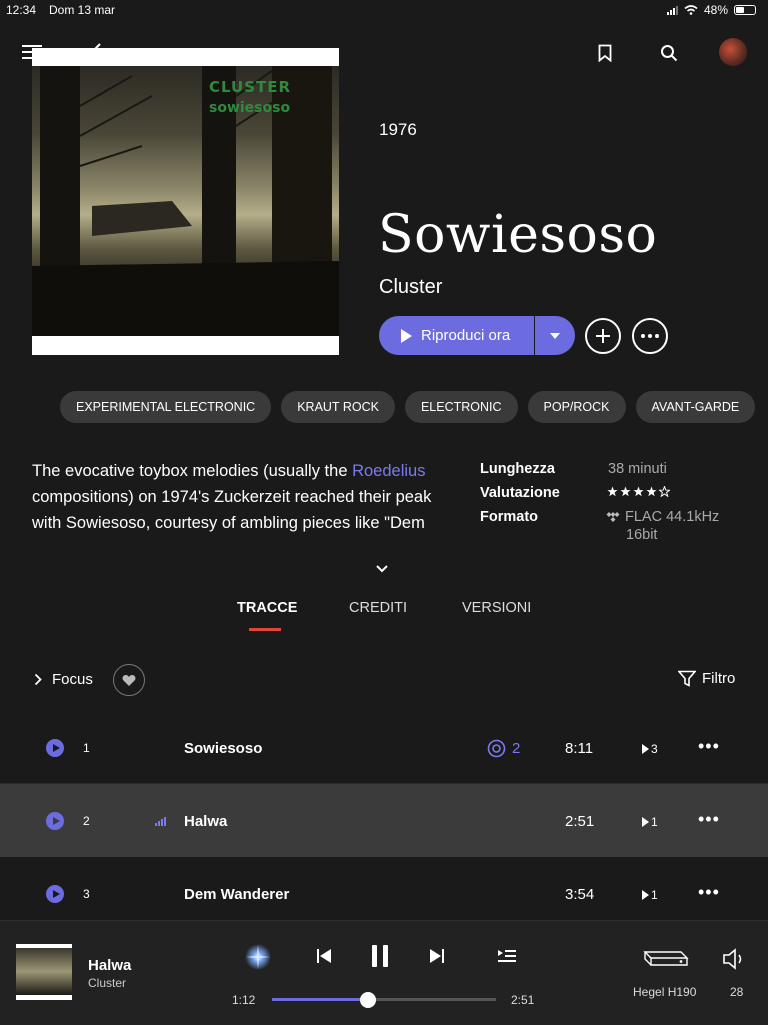 The width and height of the screenshot is (768, 1025). I want to click on album-artist: Cluster, so click(410, 287).